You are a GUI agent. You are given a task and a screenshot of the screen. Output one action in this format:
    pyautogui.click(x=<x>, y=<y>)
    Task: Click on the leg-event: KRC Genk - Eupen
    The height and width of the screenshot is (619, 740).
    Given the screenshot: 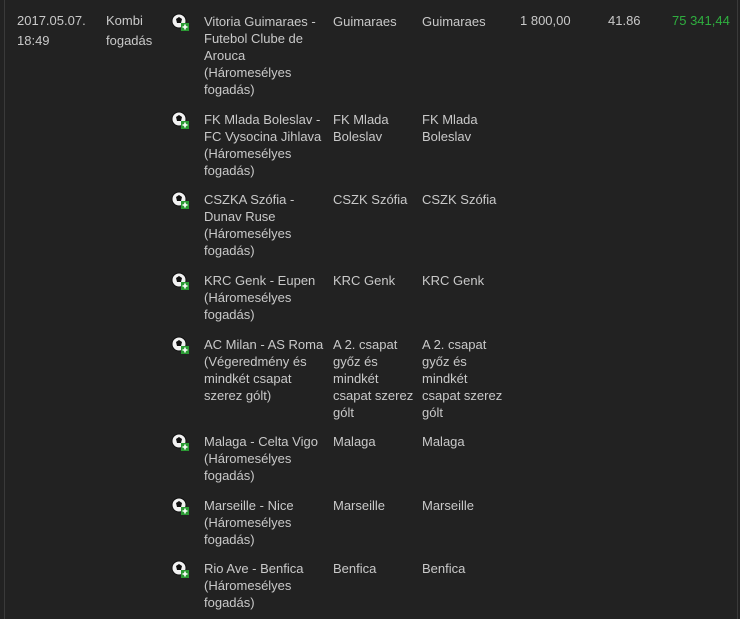 What is the action you would take?
    pyautogui.click(x=260, y=280)
    